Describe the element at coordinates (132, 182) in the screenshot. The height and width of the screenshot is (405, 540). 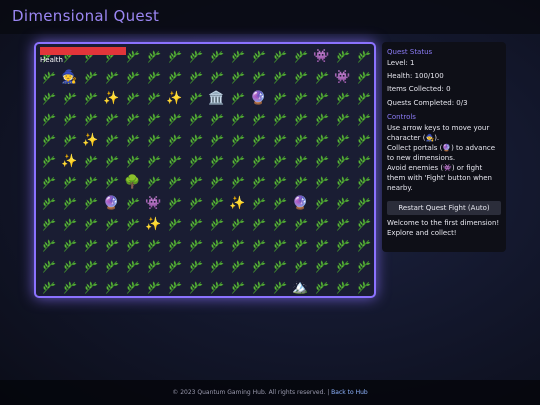
I see `tree-icon: 🌳` at that location.